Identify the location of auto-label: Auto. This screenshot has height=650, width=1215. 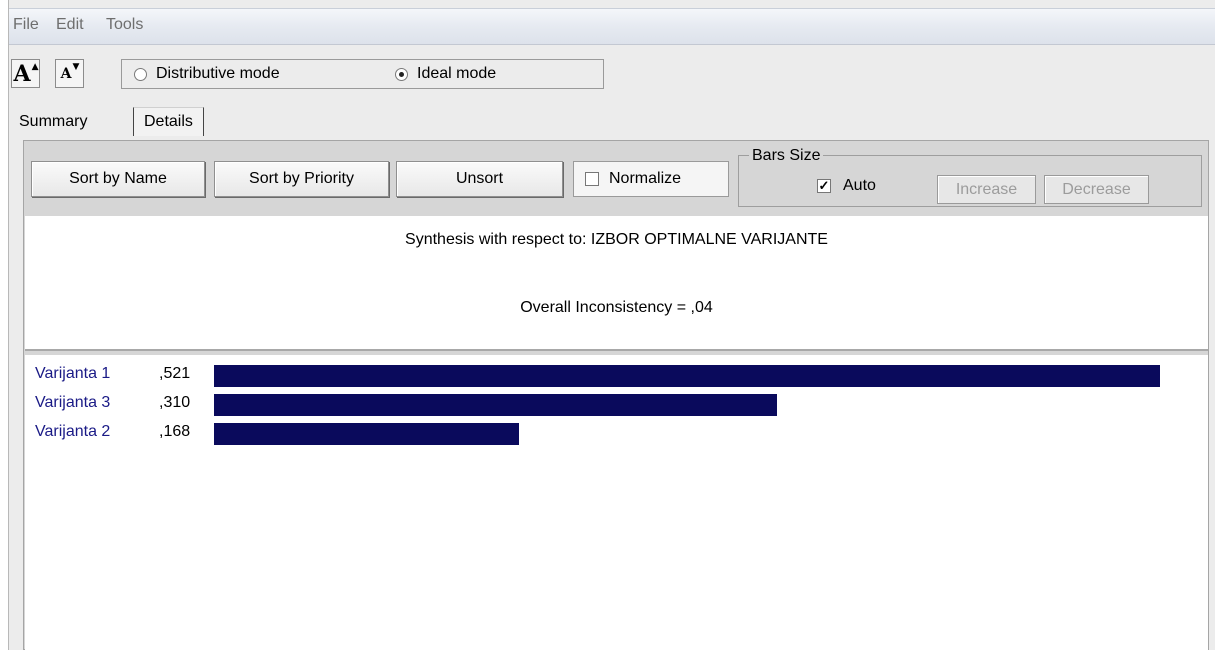
(859, 185).